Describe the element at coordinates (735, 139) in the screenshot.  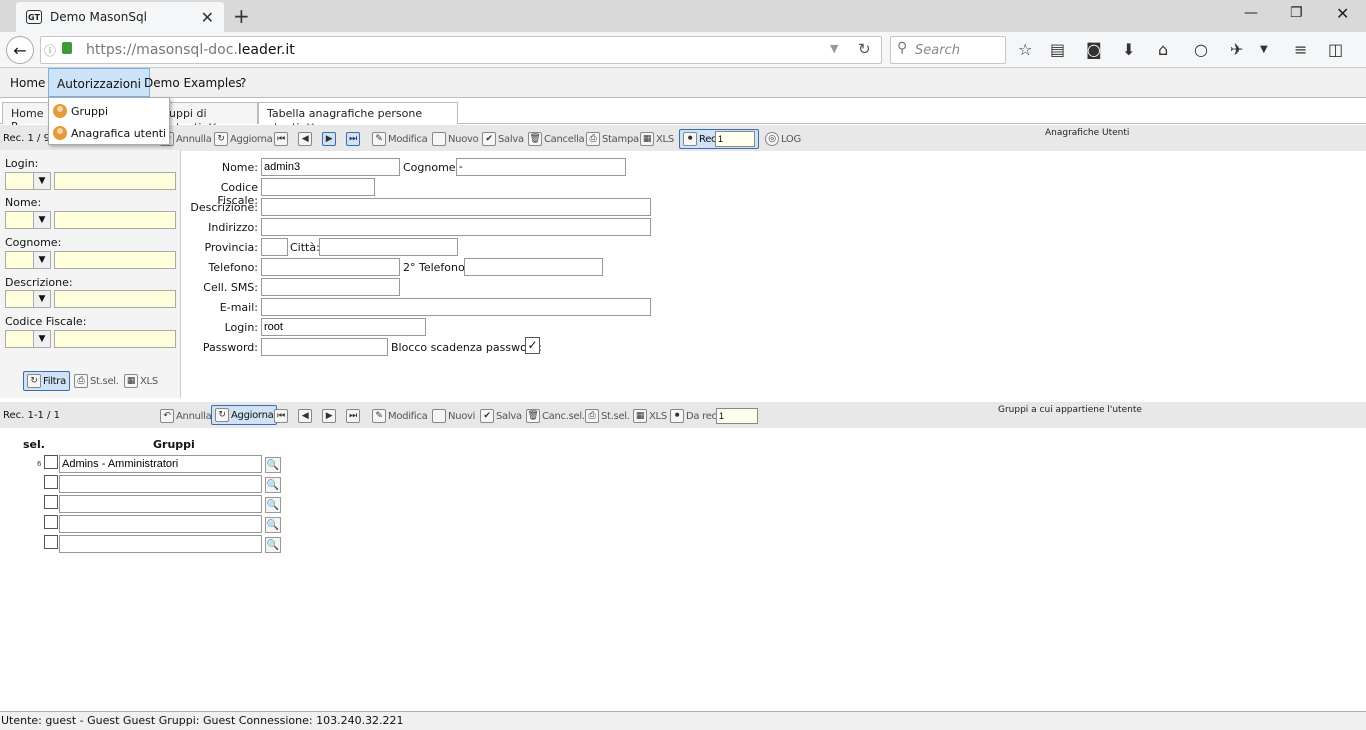
I see `rec-goto-input` at that location.